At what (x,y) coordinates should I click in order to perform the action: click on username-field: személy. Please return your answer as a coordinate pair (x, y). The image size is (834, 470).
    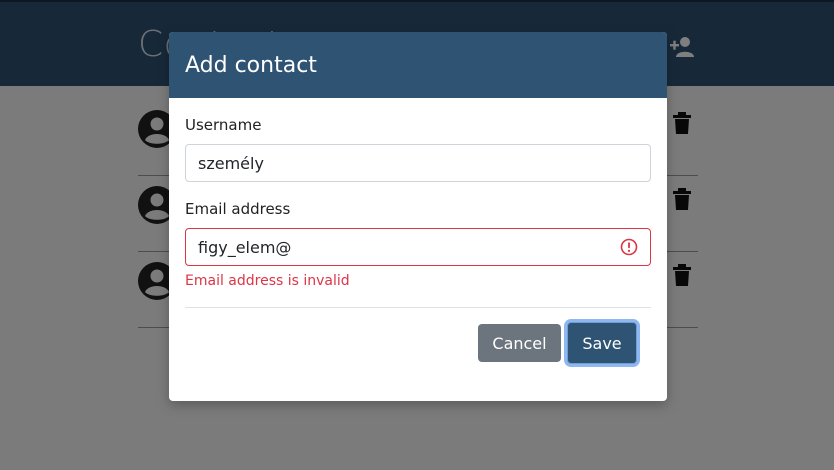
    Looking at the image, I should click on (418, 163).